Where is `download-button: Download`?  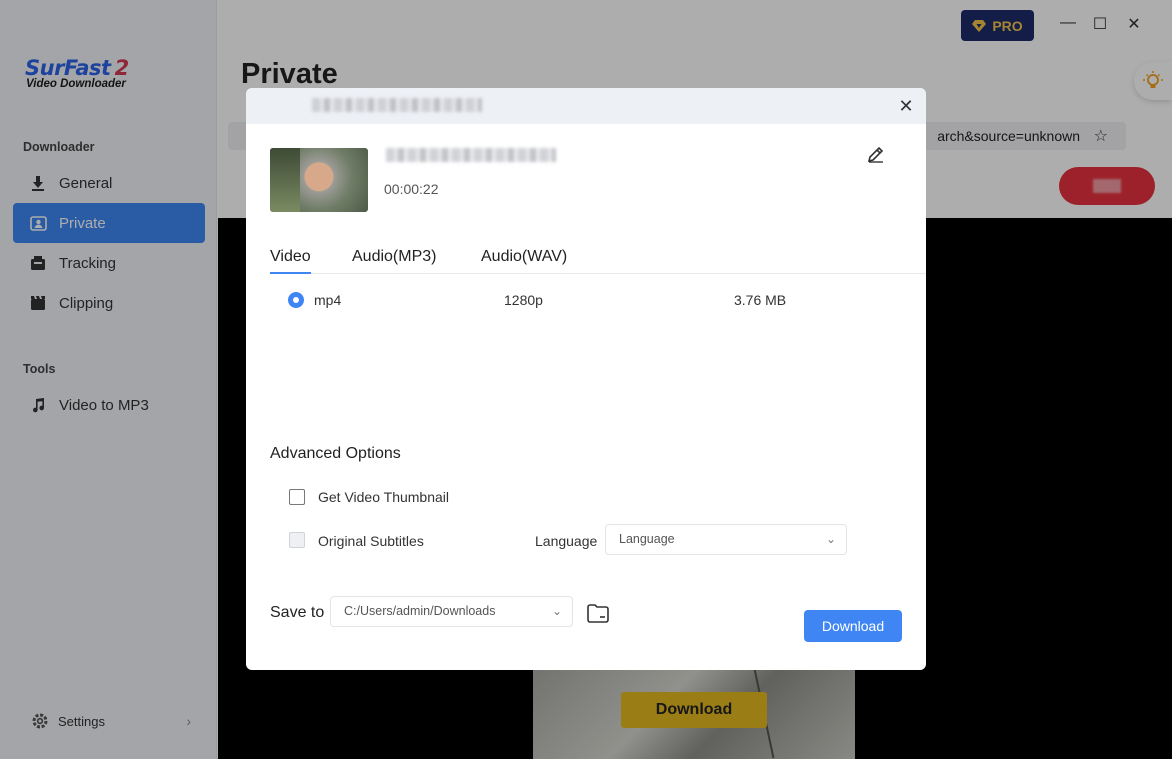 download-button: Download is located at coordinates (853, 626).